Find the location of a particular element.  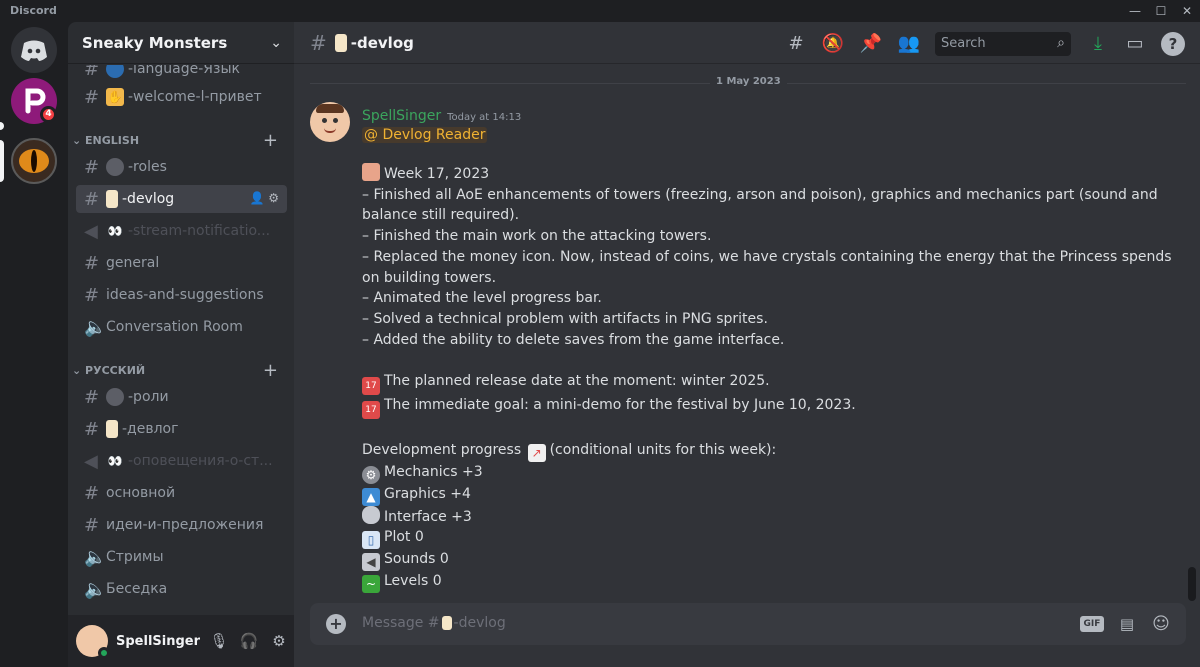

maximize-icon: ☐ is located at coordinates (1161, 11).